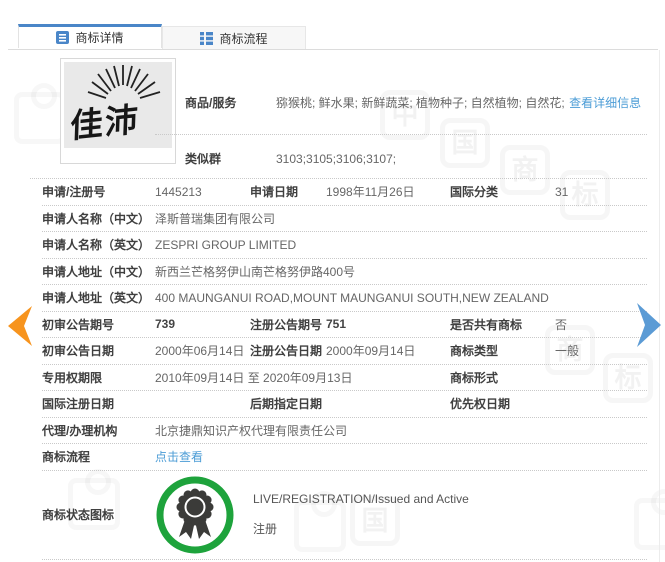 This screenshot has width=665, height=562. What do you see at coordinates (254, 377) in the screenshot?
I see `field-value: 2010年09月14日 至 2020年09月13日` at bounding box center [254, 377].